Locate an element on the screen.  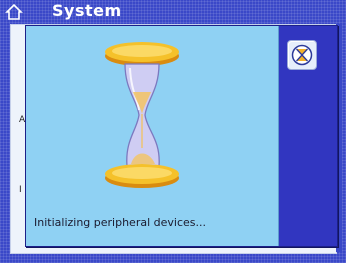
home-icon is located at coordinates (14, 12).